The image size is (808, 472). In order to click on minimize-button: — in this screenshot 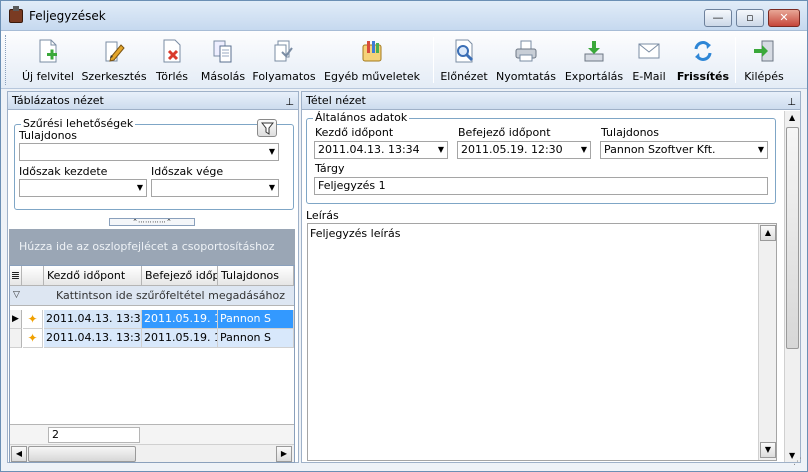, I will do `click(718, 18)`.